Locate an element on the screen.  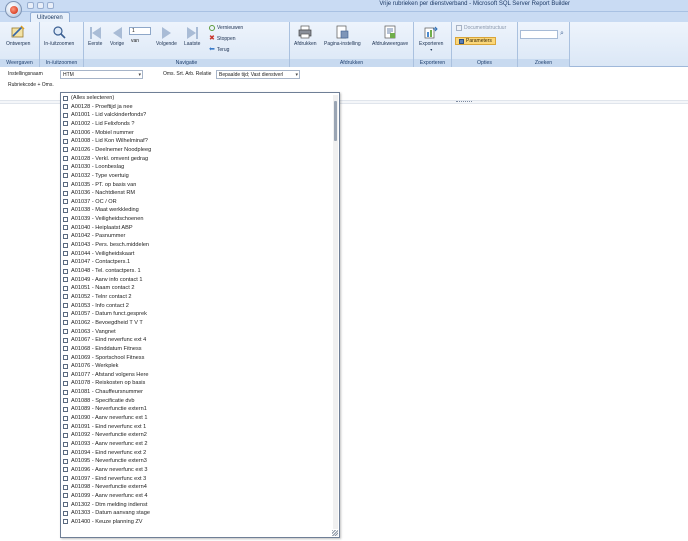
dropdown-item: A01088 - Specificatie dvb is located at coordinates (98, 401).